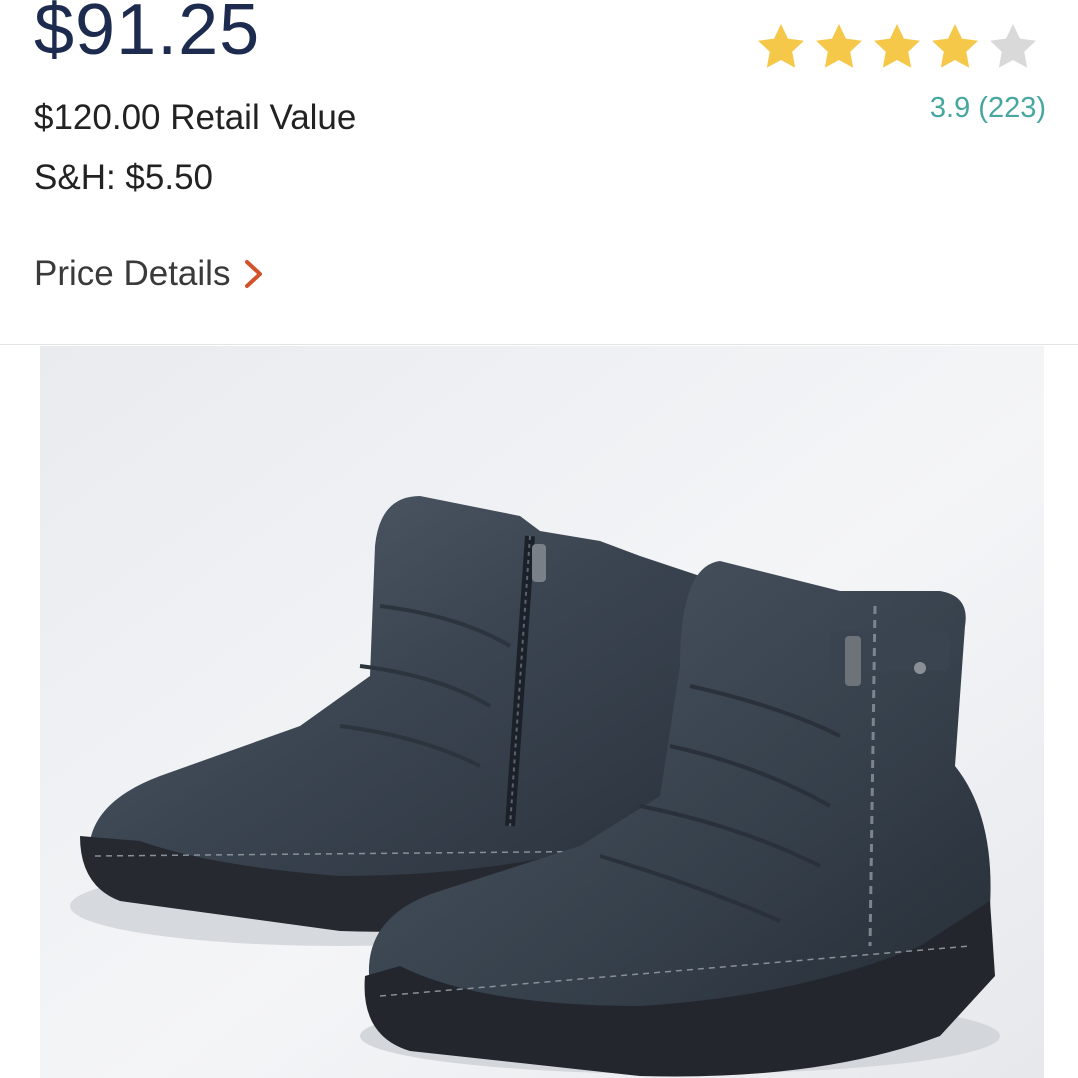 This screenshot has width=1078, height=1078. I want to click on divider, so click(539, 344).